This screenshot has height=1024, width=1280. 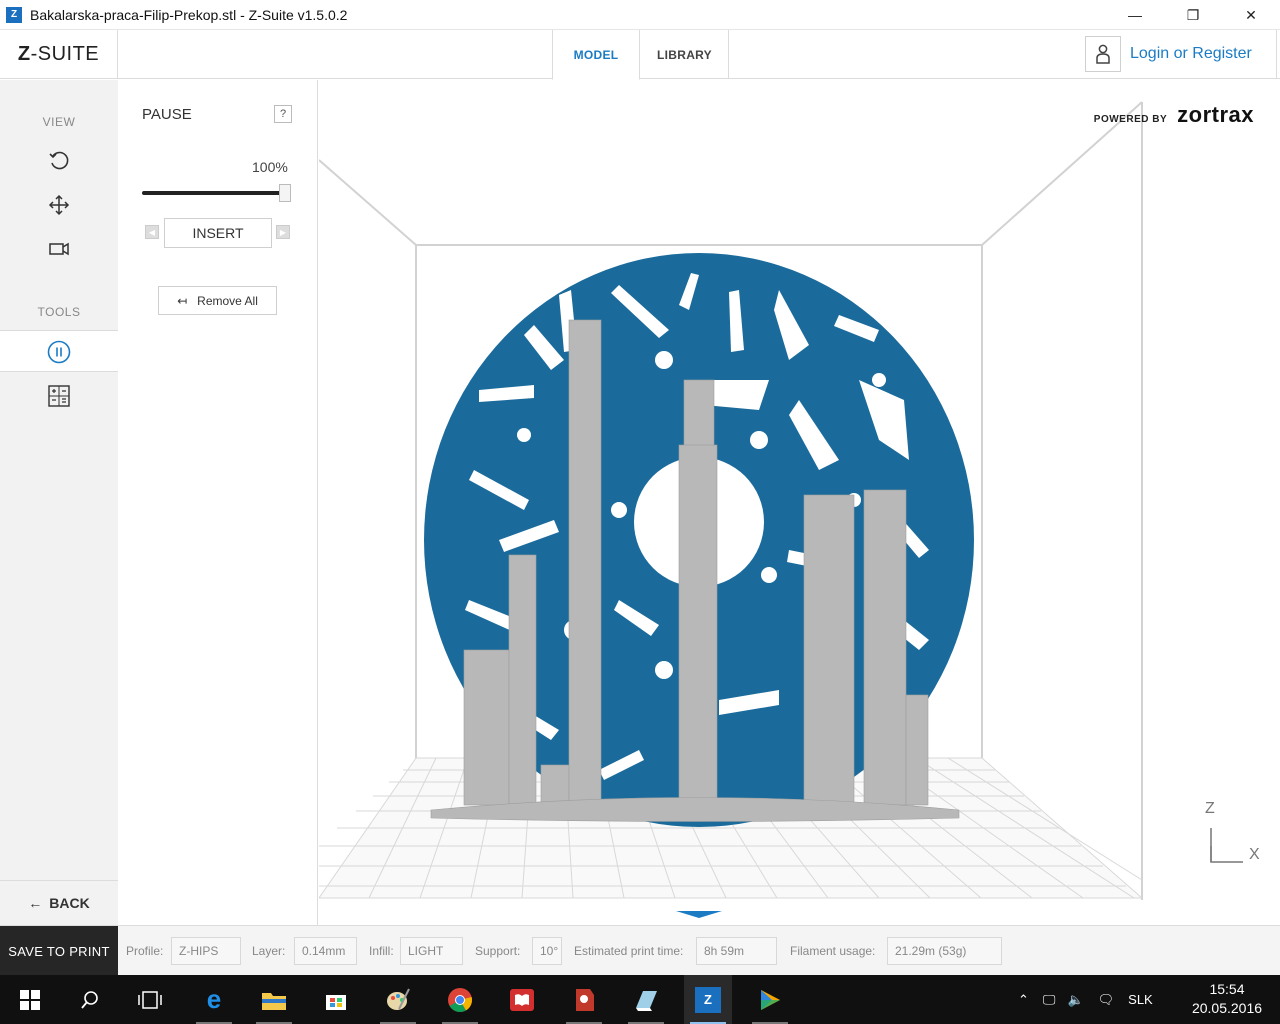 I want to click on zortrax-logo: zortrax, so click(x=1215, y=114).